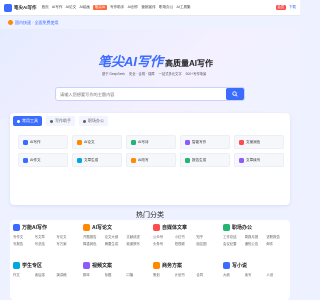 The image size is (320, 300). I want to click on category-link: 大纲, so click(233, 274).